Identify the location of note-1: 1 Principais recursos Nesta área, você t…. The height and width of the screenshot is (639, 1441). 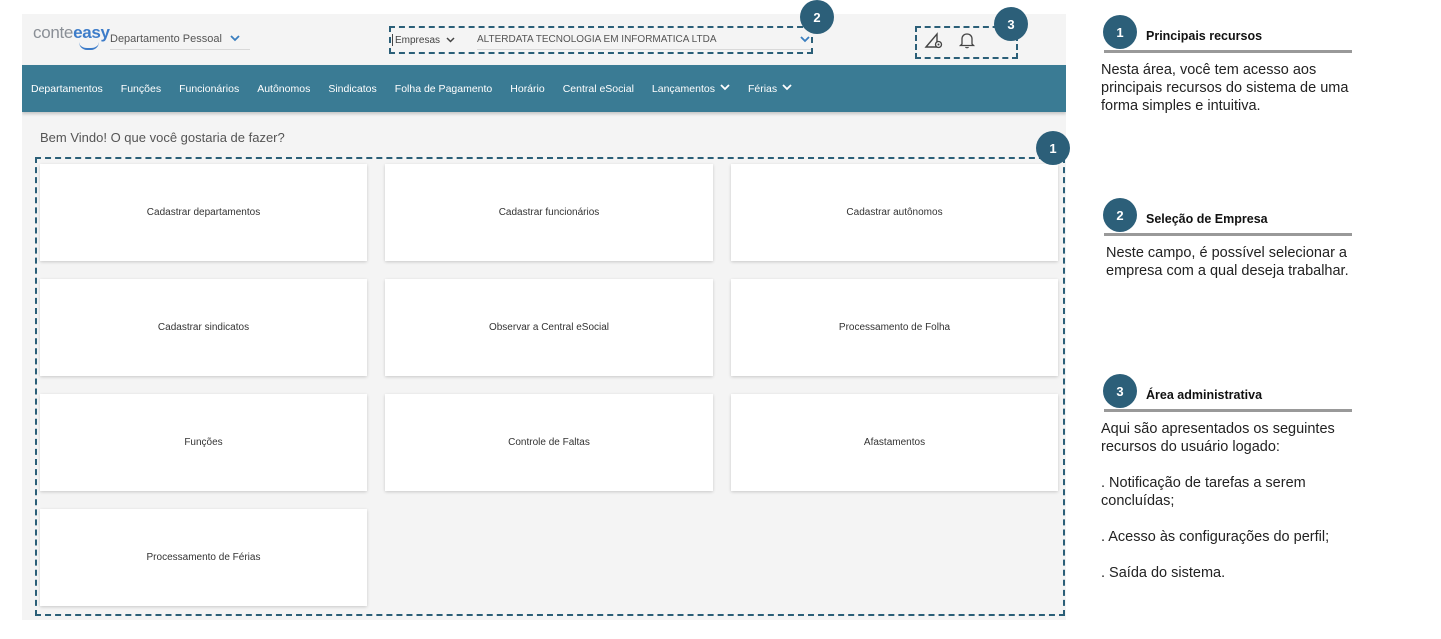
(1241, 65).